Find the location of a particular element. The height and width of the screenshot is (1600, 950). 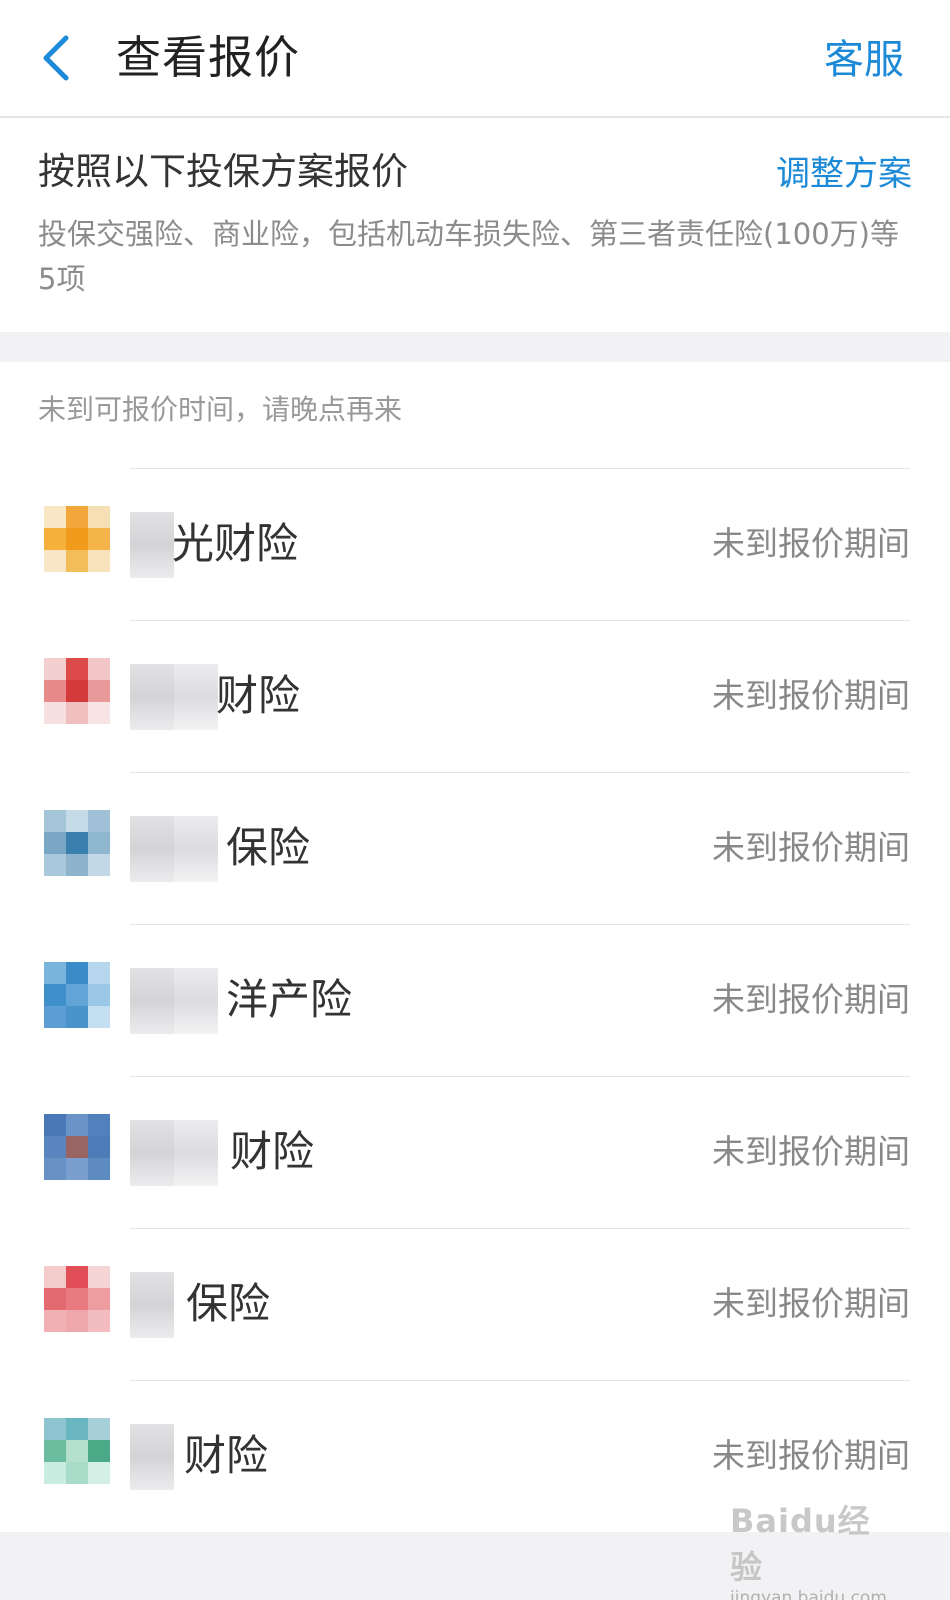

watermark-url: jingyan.baidu.com is located at coordinates (808, 1594).